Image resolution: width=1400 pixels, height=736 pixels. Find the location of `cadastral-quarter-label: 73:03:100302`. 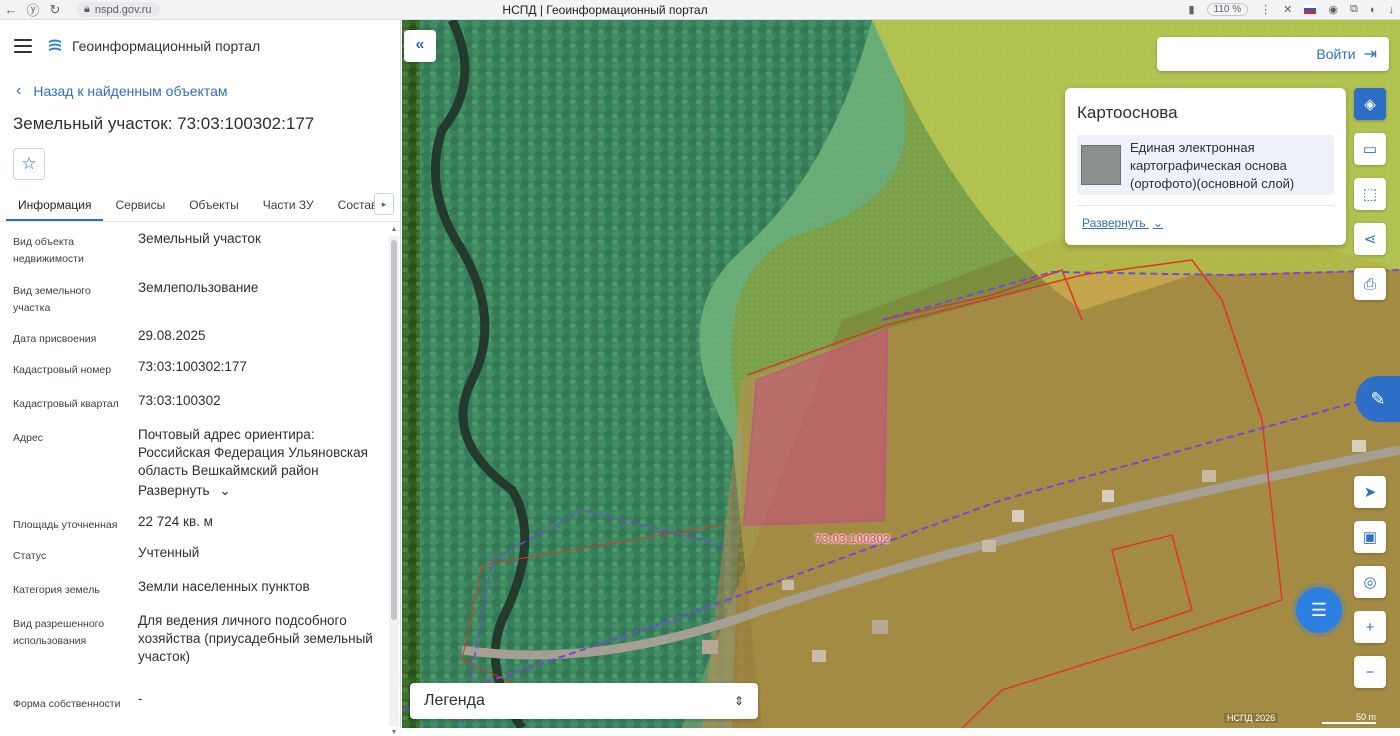

cadastral-quarter-label: 73:03:100302 is located at coordinates (852, 539).